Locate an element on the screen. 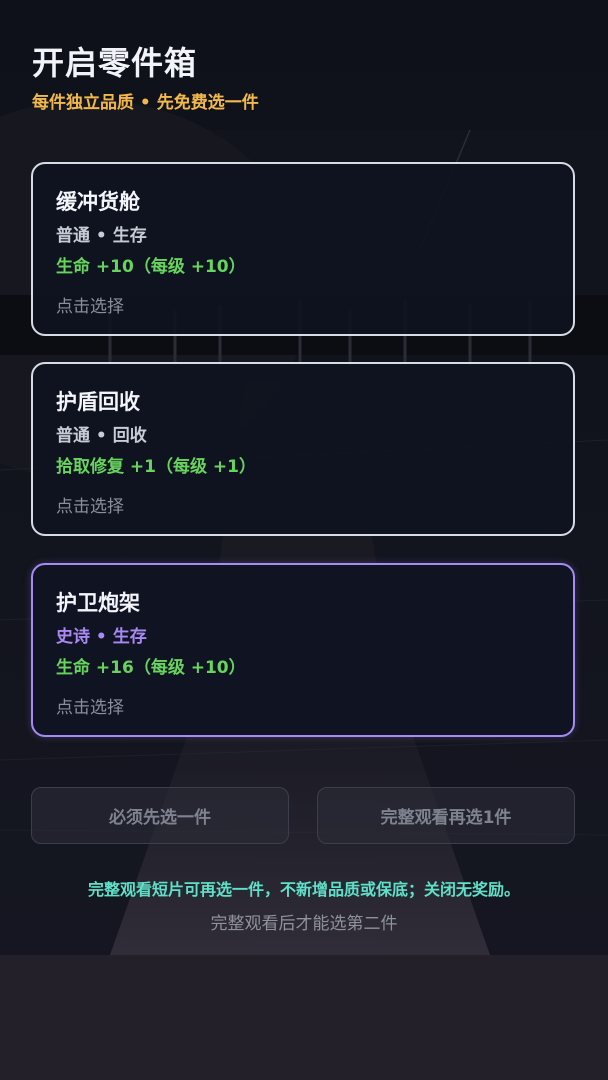  header: 开启零件箱 每件独立品质 • 先免费选一件 is located at coordinates (145, 76).